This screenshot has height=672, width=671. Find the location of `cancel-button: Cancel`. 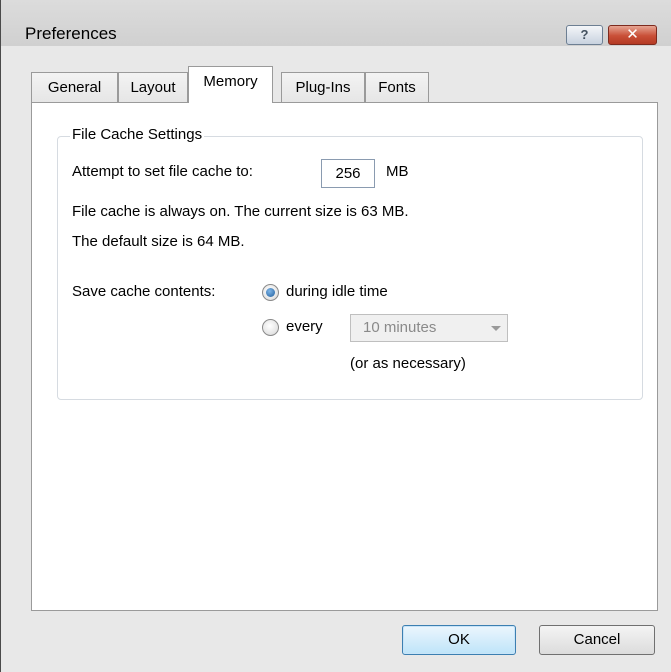

cancel-button: Cancel is located at coordinates (597, 640).